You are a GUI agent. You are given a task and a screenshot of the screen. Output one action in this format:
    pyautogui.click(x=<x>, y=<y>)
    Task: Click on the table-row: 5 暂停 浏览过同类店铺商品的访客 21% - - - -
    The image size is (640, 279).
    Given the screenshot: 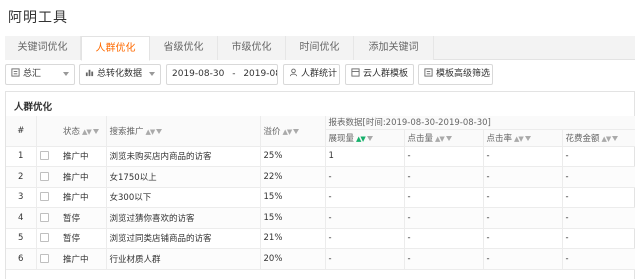 What is the action you would take?
    pyautogui.click(x=320, y=238)
    